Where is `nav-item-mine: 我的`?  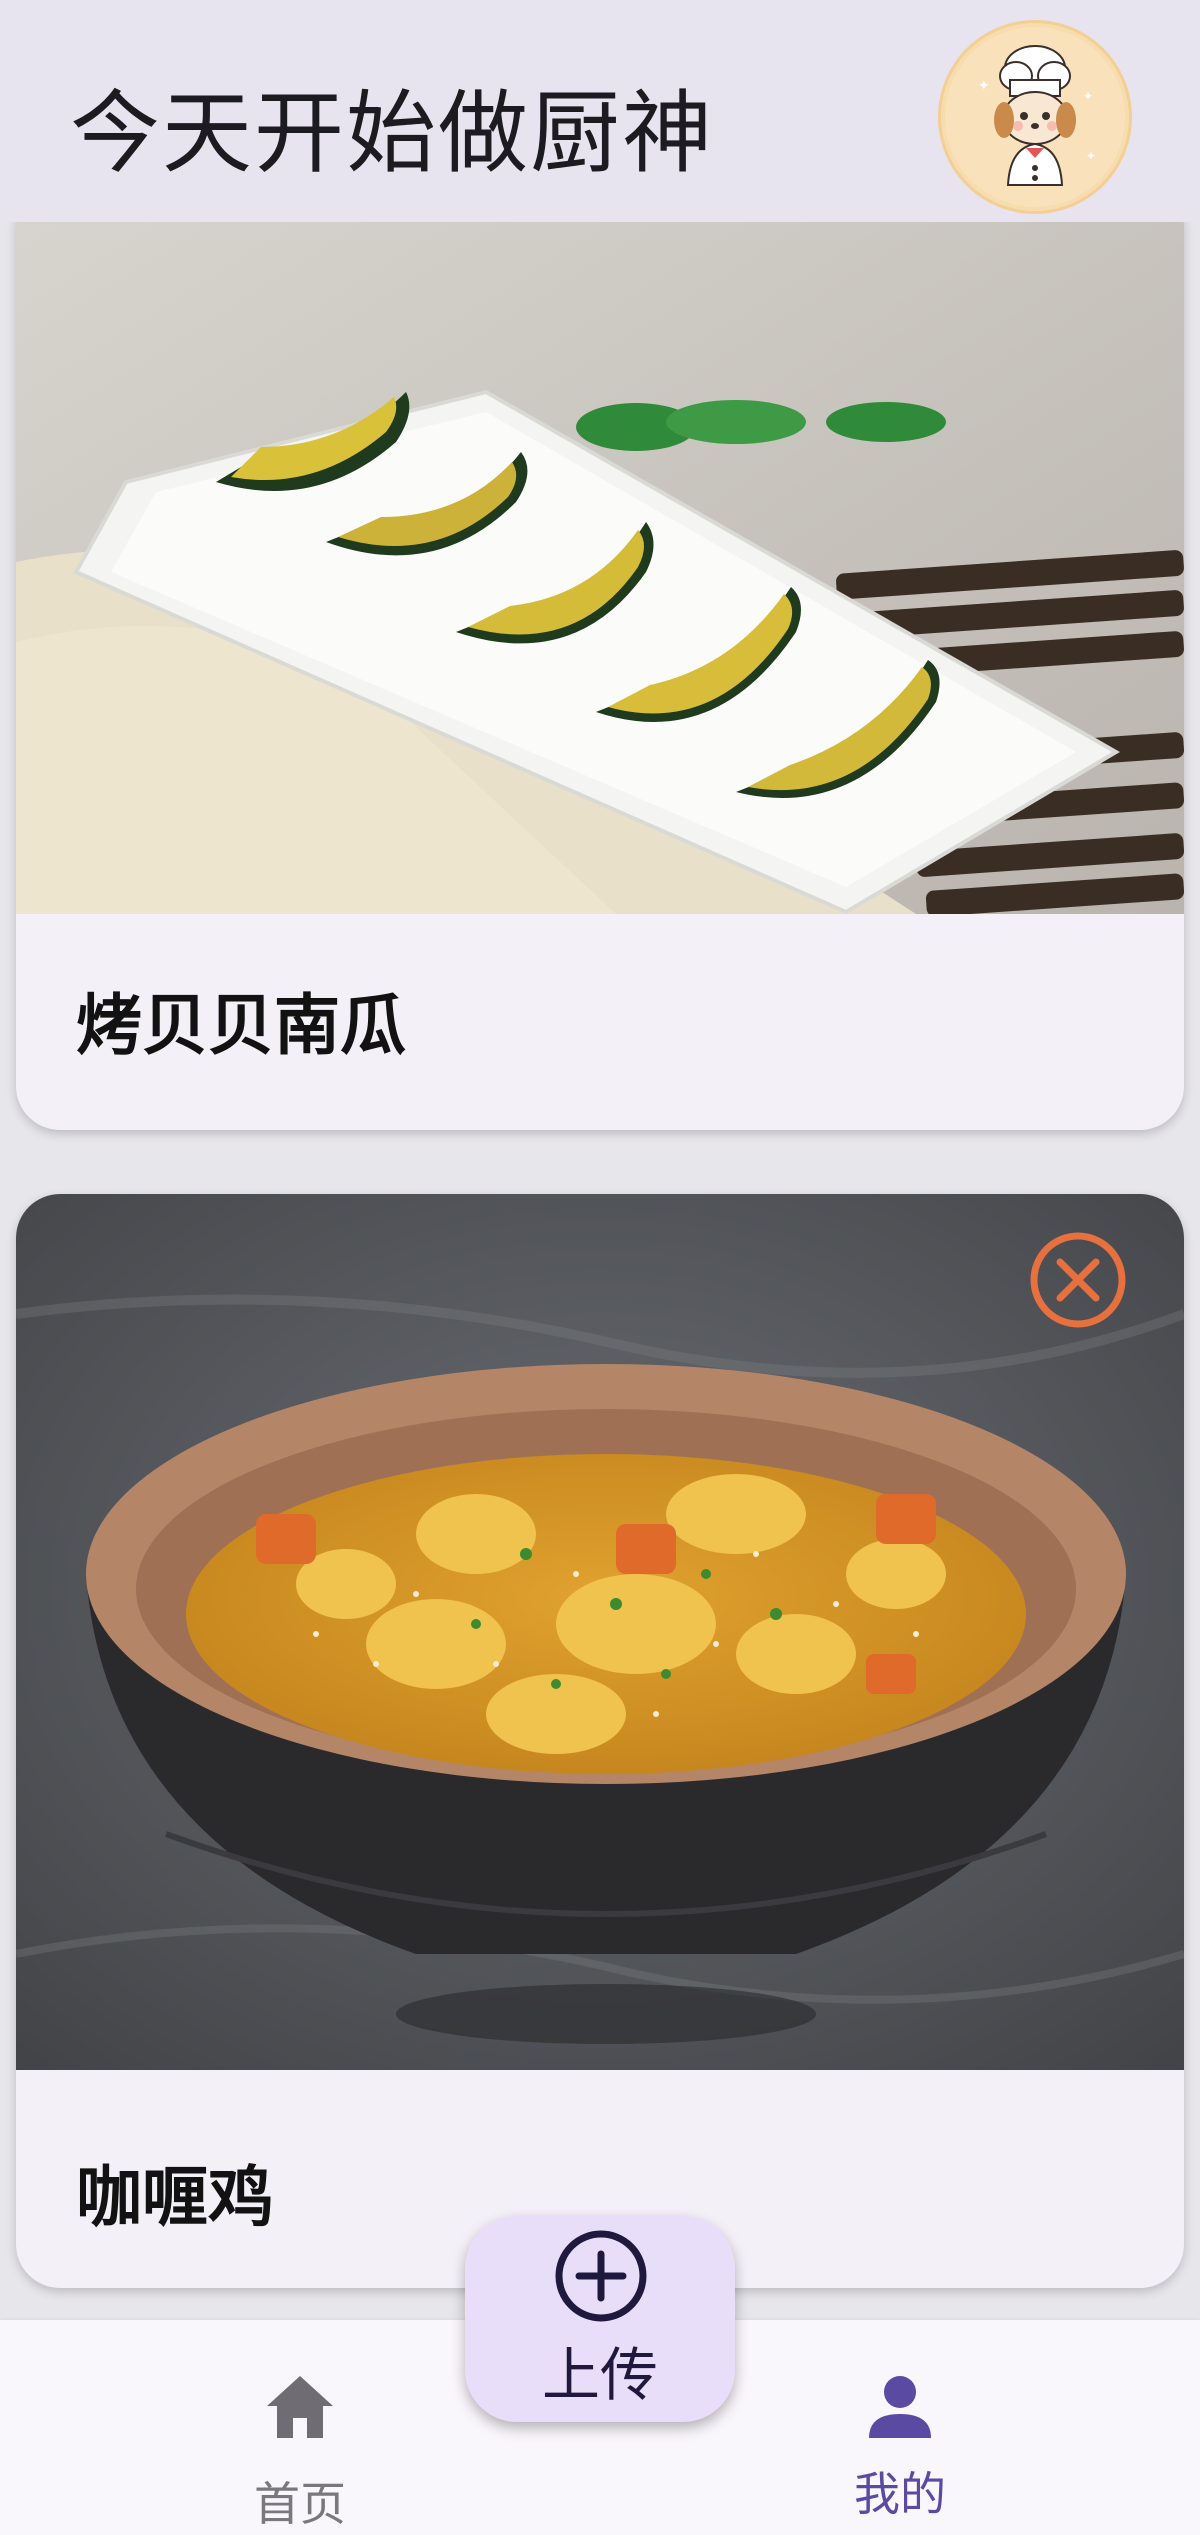 nav-item-mine: 我的 is located at coordinates (900, 2435).